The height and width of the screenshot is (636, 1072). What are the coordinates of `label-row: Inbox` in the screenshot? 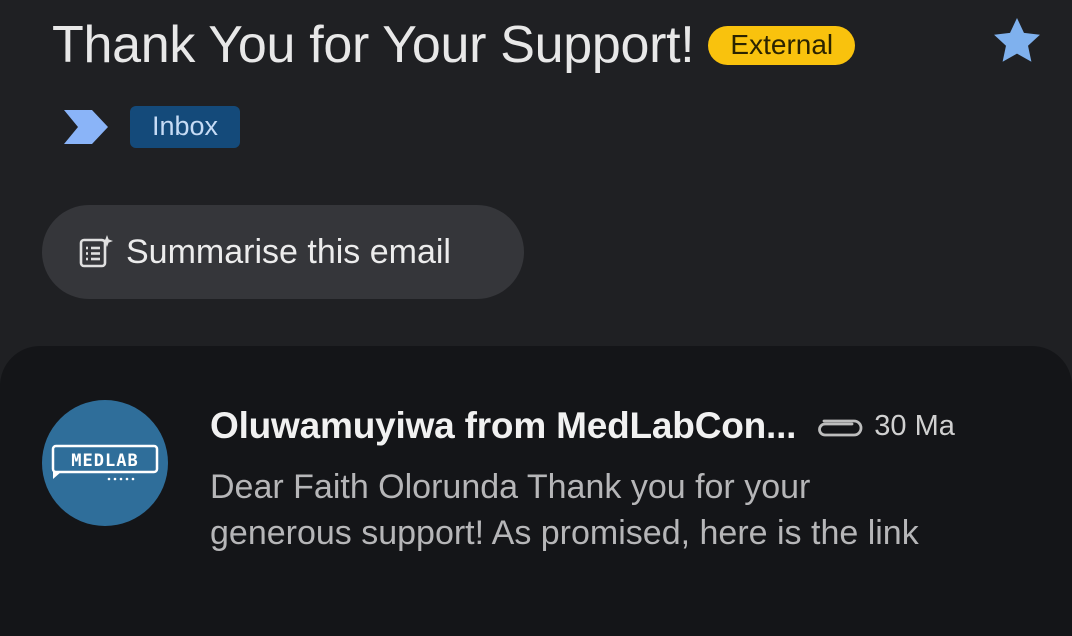 It's located at (151, 127).